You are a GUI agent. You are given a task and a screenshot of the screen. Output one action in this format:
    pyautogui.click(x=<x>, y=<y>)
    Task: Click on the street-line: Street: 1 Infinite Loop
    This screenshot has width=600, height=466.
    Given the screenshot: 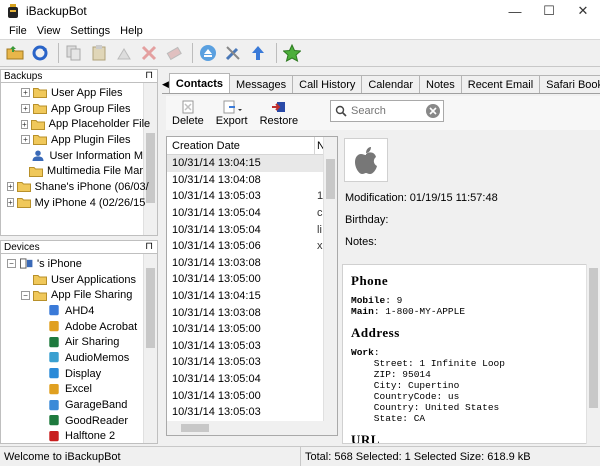 What is the action you would take?
    pyautogui.click(x=471, y=363)
    